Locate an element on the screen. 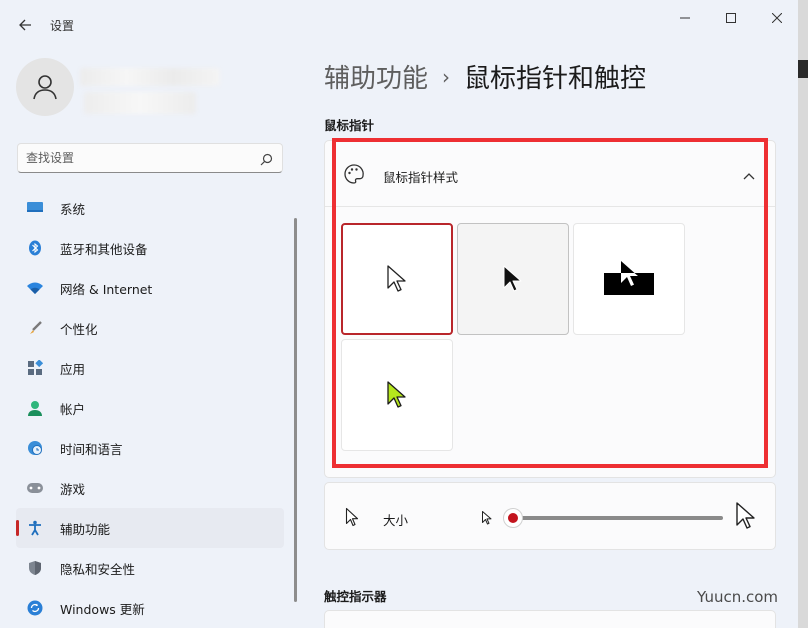 This screenshot has width=808, height=628. globe-clock-icon is located at coordinates (35, 448).